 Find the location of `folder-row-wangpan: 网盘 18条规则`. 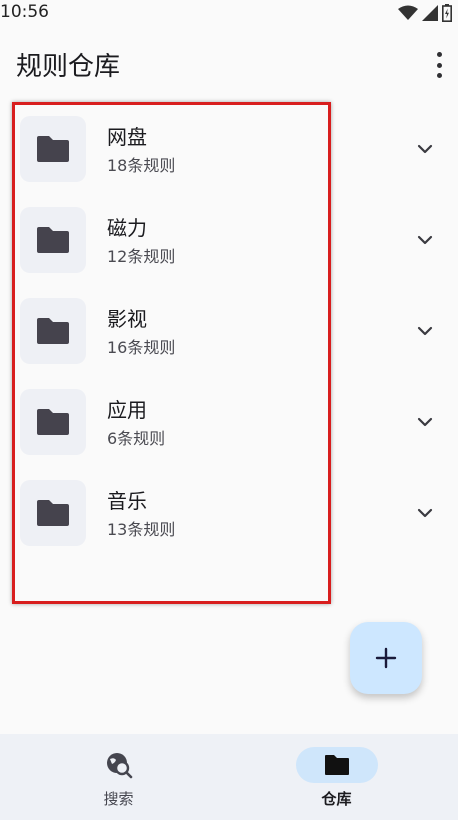

folder-row-wangpan: 网盘 18条规则 is located at coordinates (229, 149).